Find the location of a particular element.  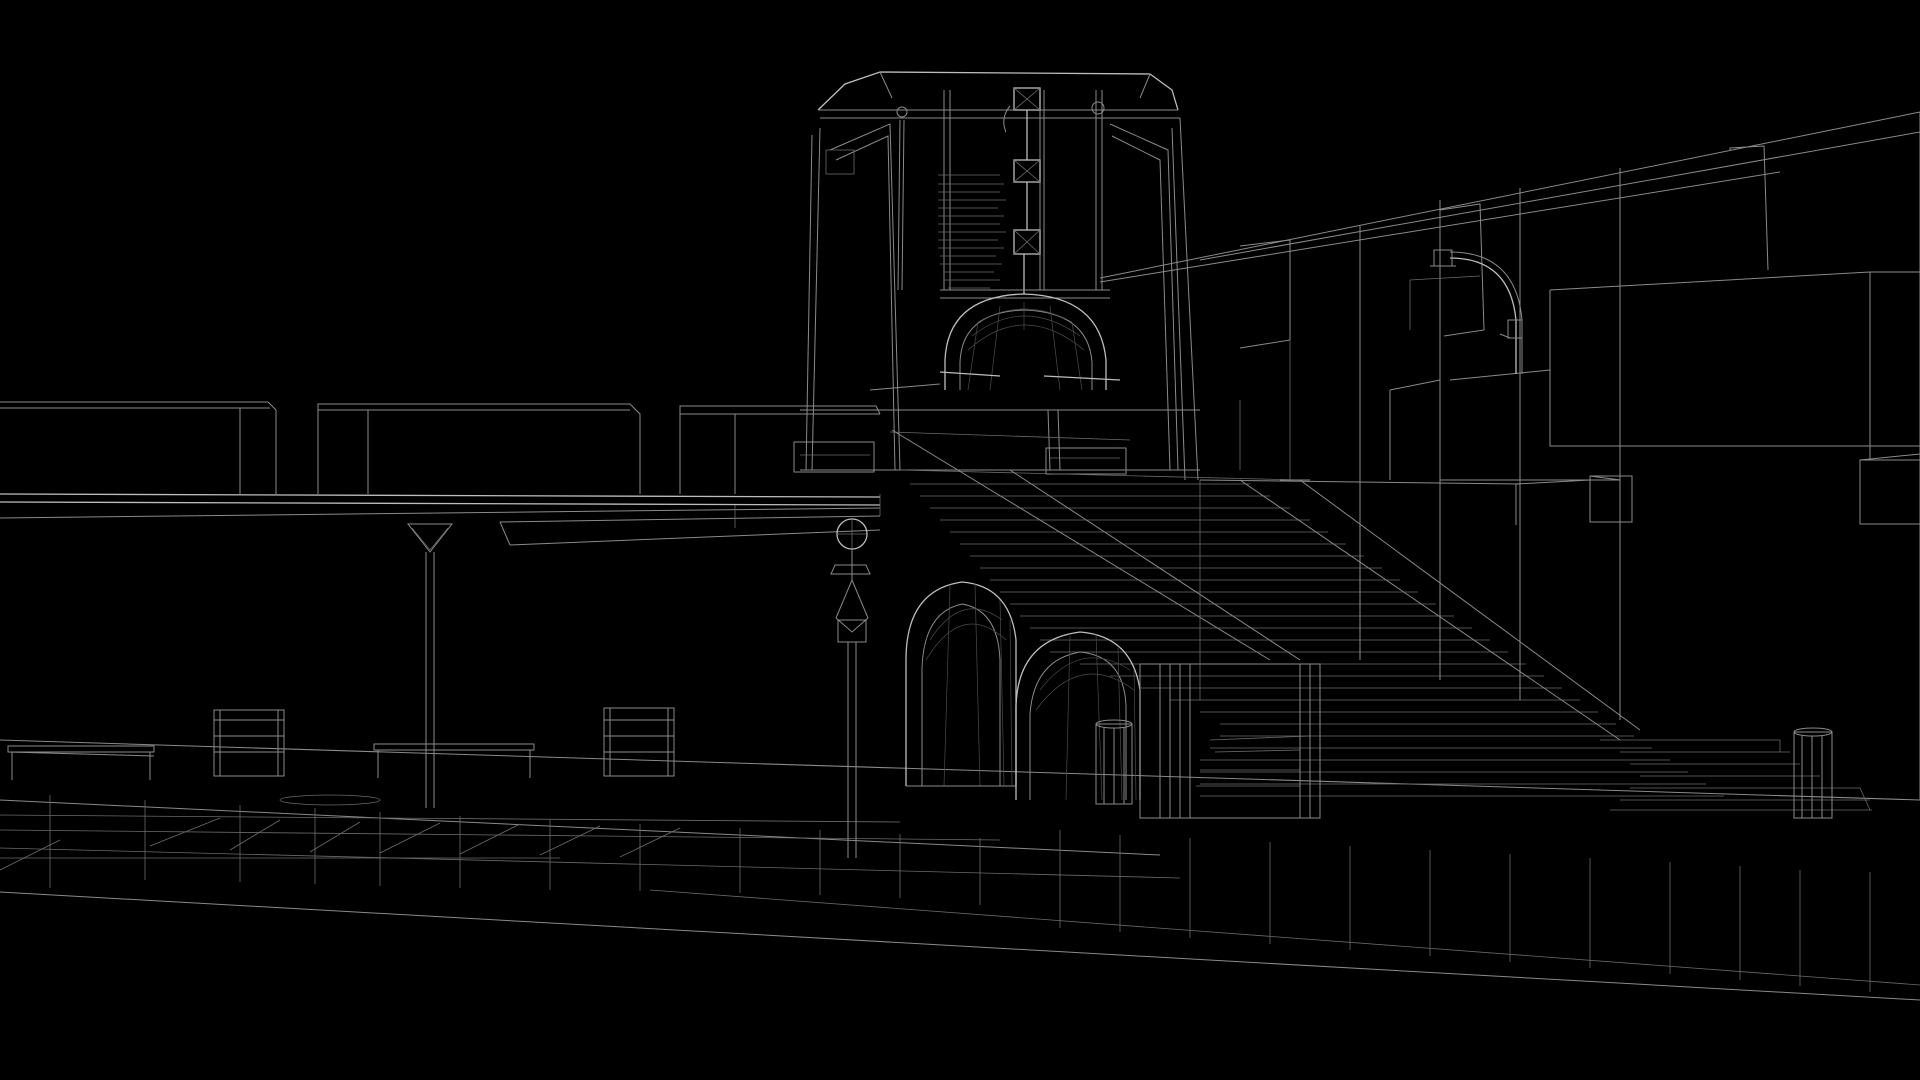

lower-arch-left is located at coordinates (961, 684).